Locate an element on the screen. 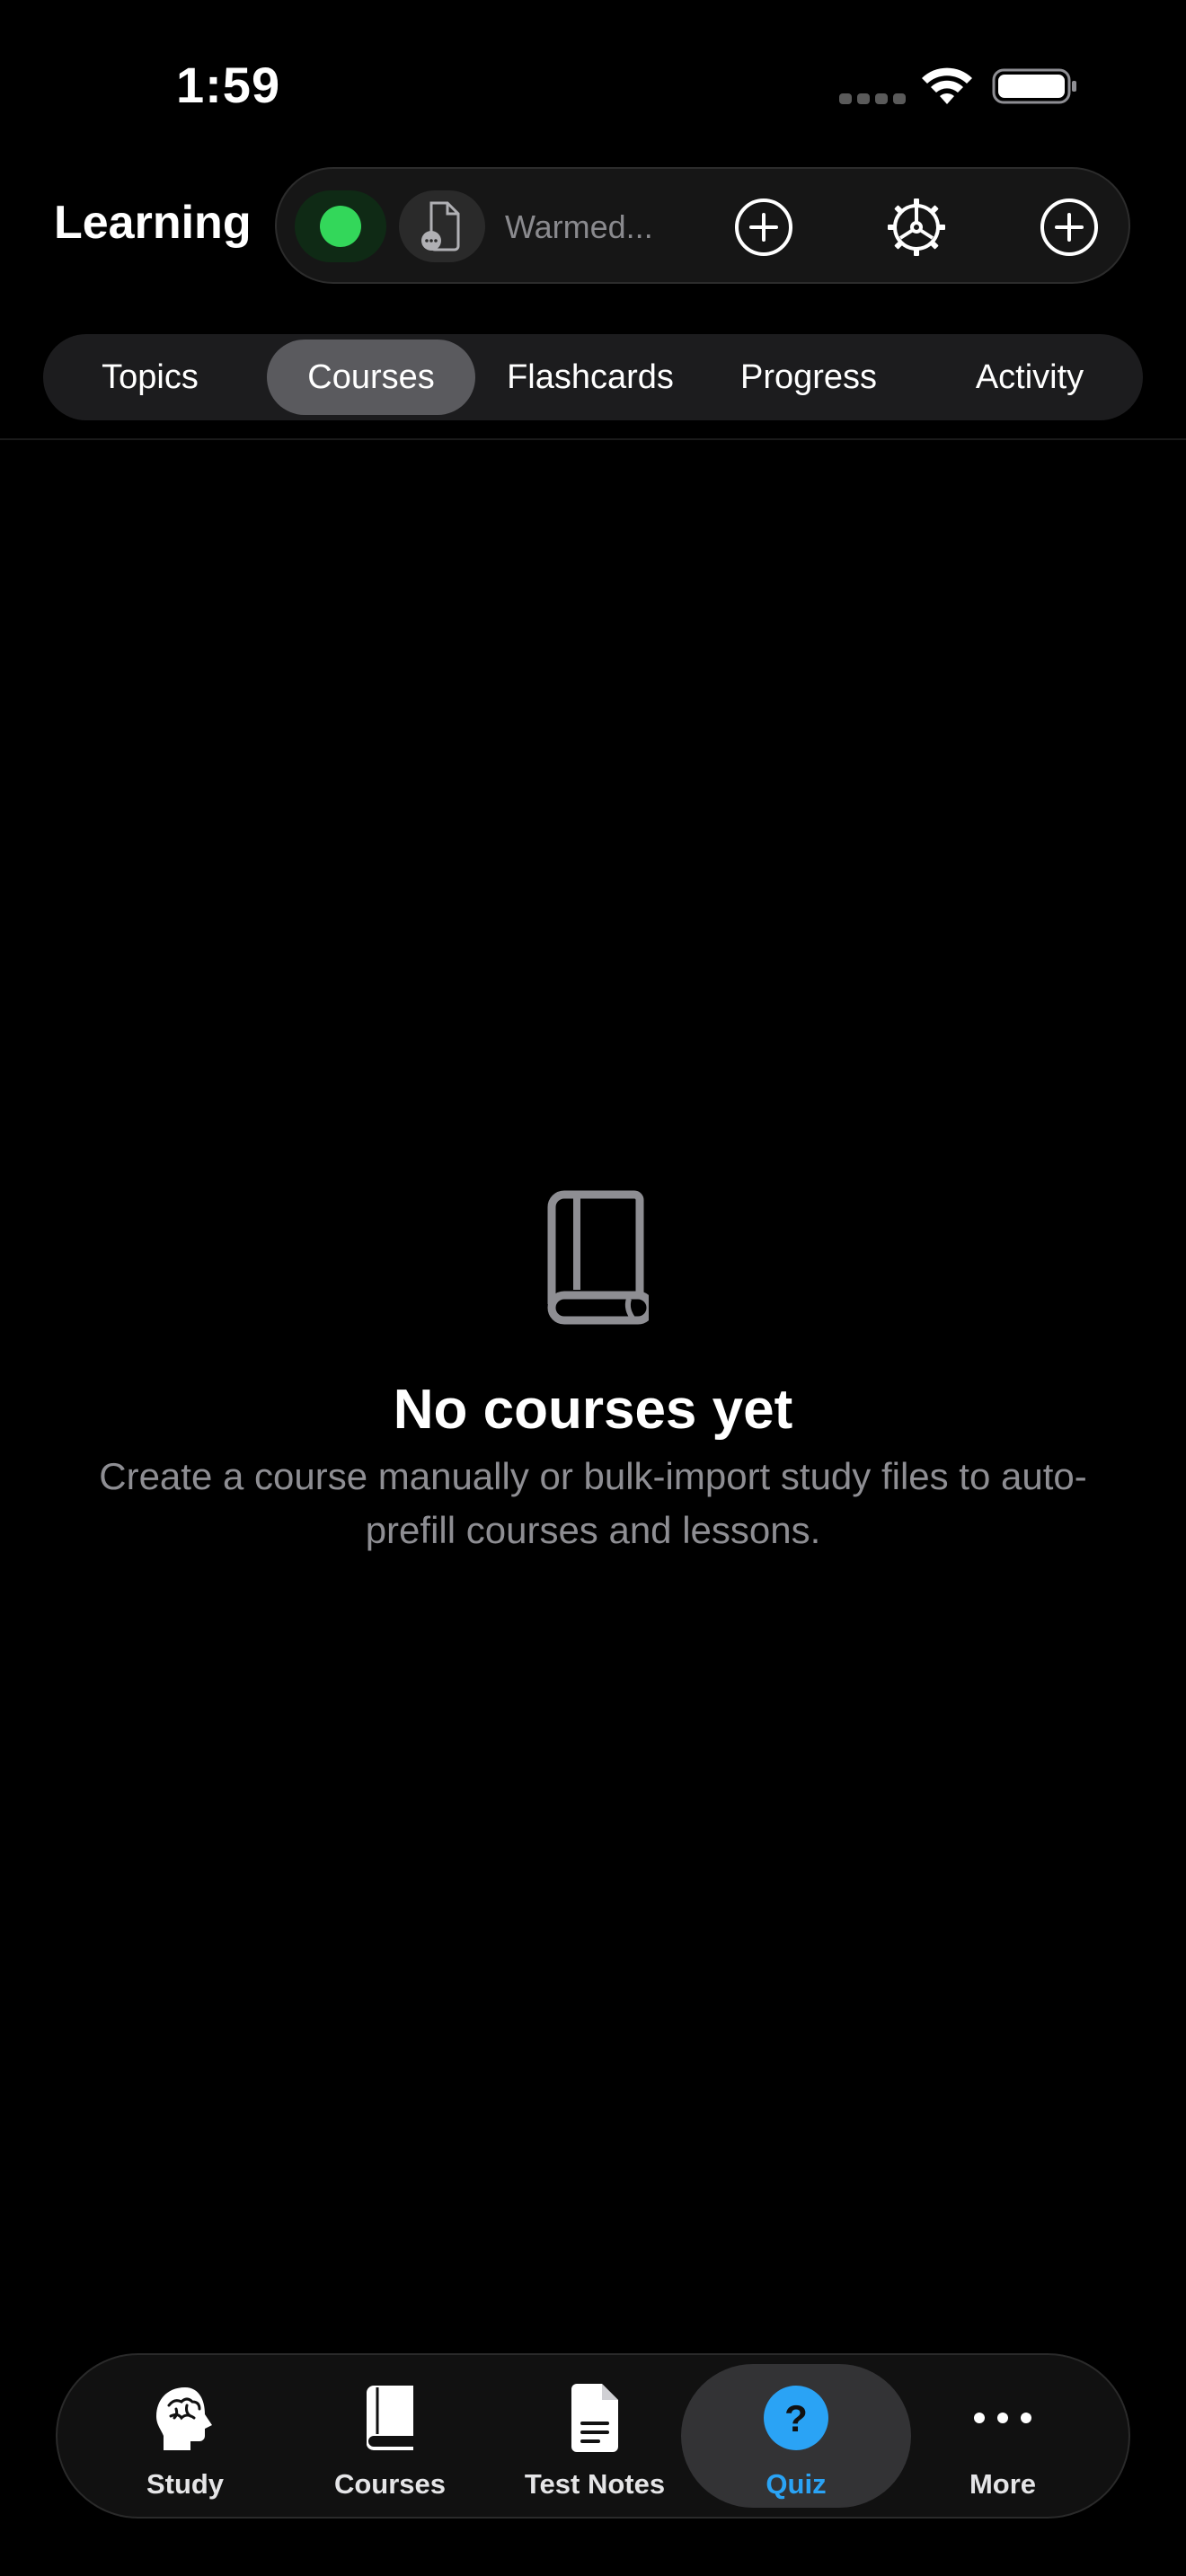 The height and width of the screenshot is (2576, 1186). question-circle-icon: ? is located at coordinates (796, 2418).